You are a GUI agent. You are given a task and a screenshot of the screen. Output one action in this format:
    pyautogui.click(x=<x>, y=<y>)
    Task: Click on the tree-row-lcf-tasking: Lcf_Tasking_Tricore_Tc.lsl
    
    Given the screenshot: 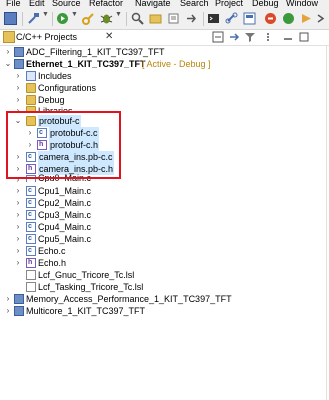 What is the action you would take?
    pyautogui.click(x=160, y=287)
    